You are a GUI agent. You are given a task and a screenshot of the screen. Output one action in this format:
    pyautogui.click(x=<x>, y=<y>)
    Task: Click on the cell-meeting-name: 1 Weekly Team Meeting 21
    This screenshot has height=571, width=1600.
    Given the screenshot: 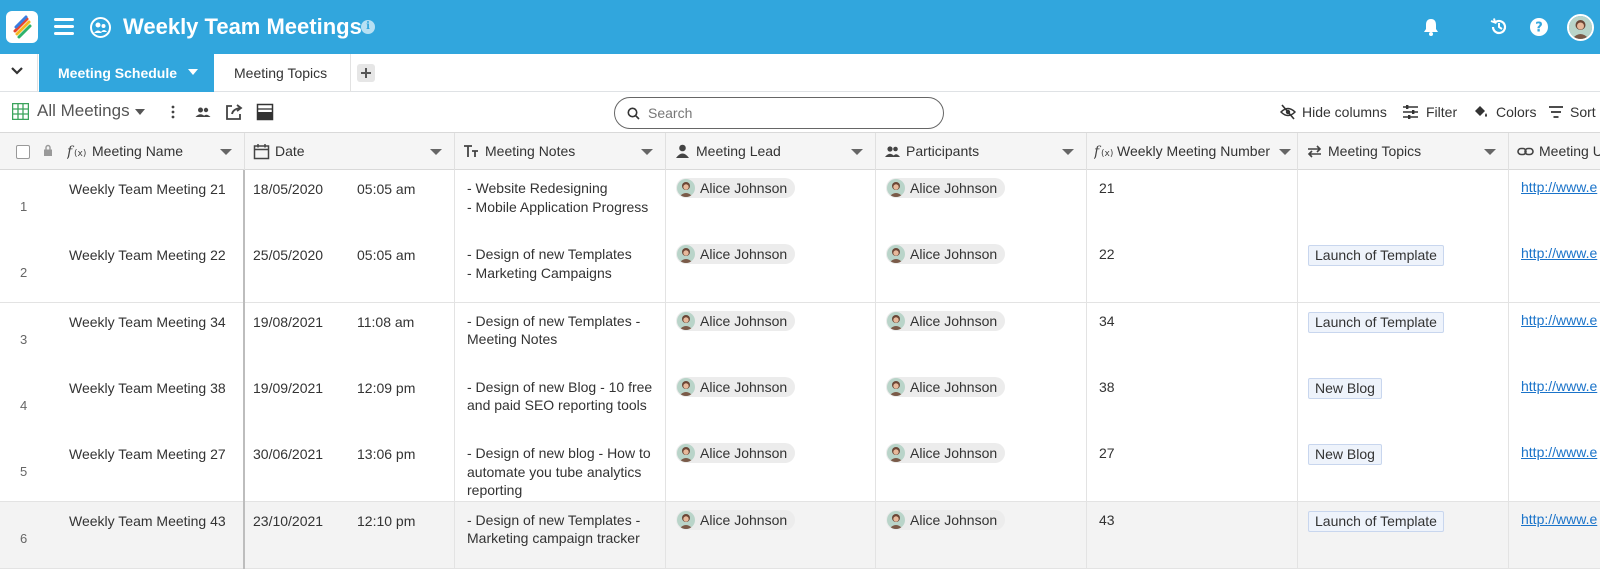 What is the action you would take?
    pyautogui.click(x=122, y=203)
    